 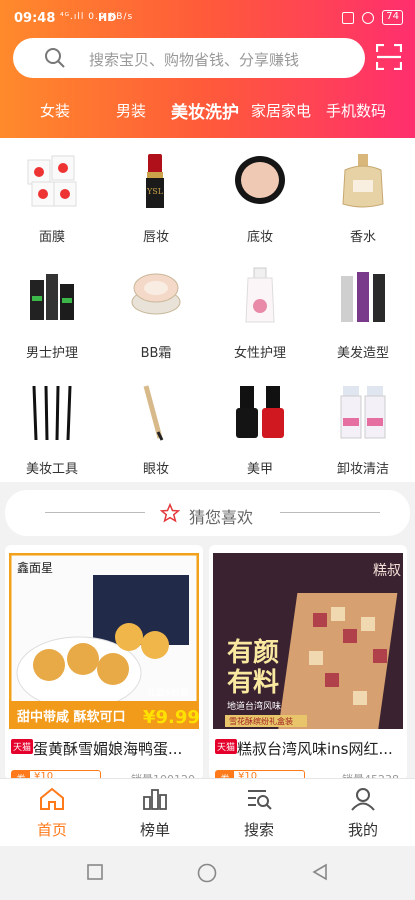 What do you see at coordinates (52, 413) in the screenshot?
I see `makeup-brush-icon` at bounding box center [52, 413].